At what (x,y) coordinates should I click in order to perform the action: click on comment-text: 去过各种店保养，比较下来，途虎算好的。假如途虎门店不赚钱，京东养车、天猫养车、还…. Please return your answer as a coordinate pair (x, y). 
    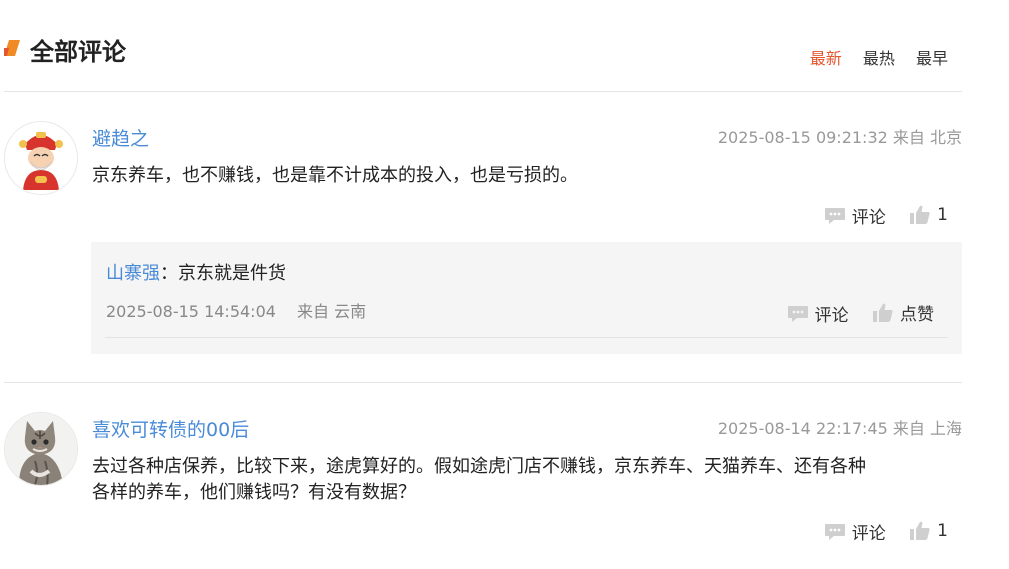
    Looking at the image, I should click on (522, 480).